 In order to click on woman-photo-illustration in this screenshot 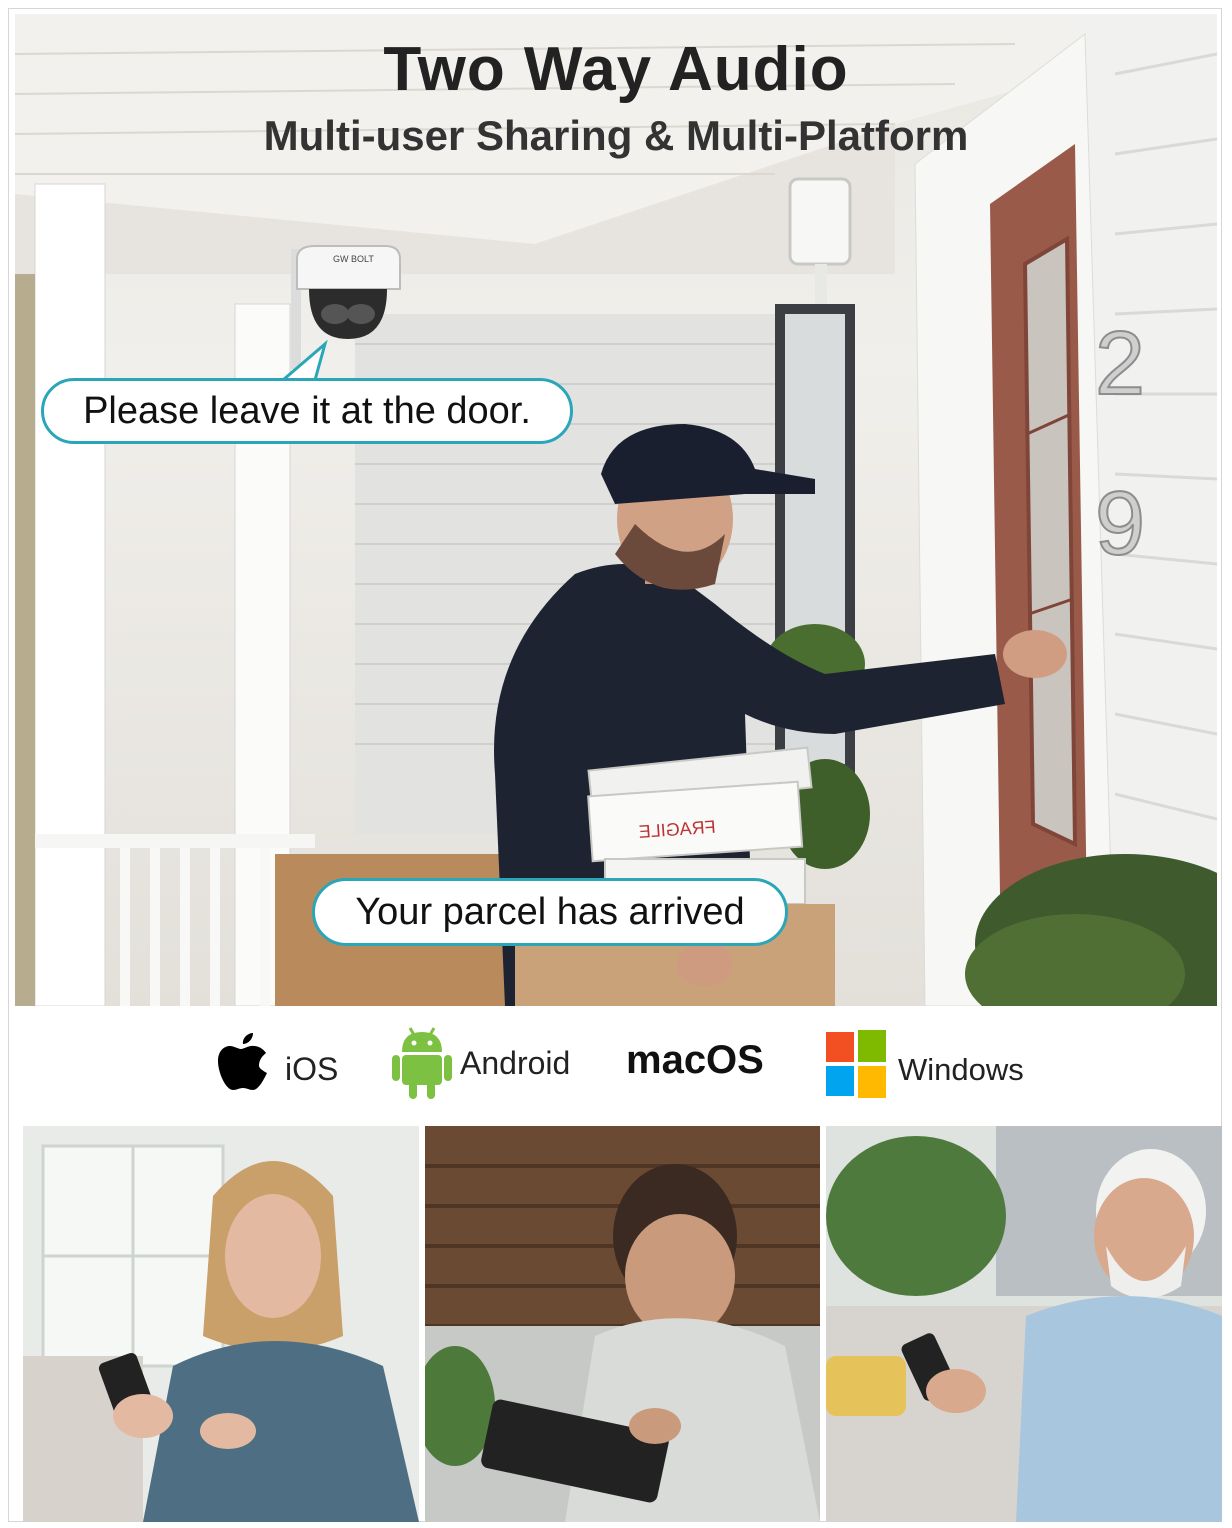, I will do `click(221, 1324)`.